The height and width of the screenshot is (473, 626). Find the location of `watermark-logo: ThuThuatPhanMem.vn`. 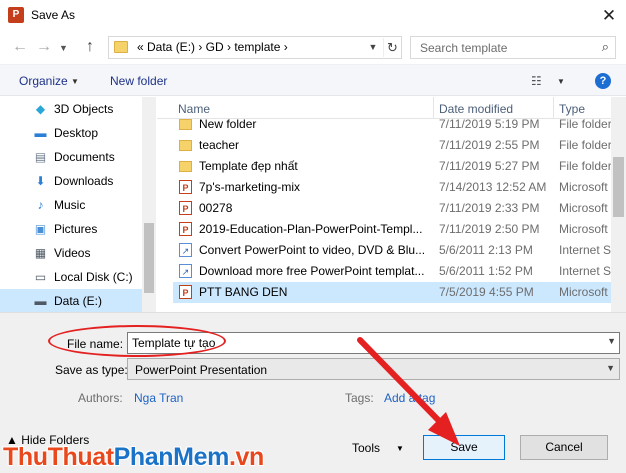

watermark-logo: ThuThuatPhanMem.vn is located at coordinates (133, 457).